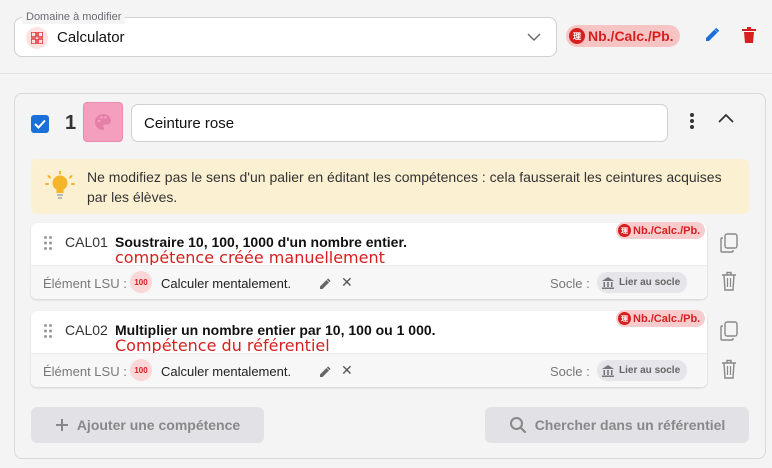 This screenshot has height=468, width=772. What do you see at coordinates (399, 123) in the screenshot?
I see `level-name-input: Ceinture rose` at bounding box center [399, 123].